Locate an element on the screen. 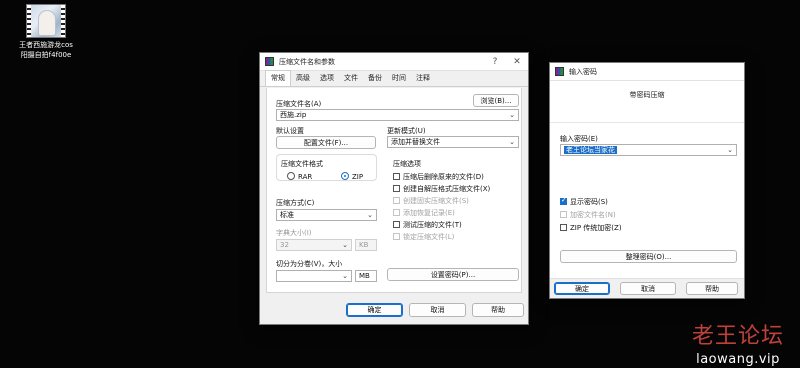 Image resolution: width=800 pixels, height=368 pixels. option-label: 加密文件名(N) is located at coordinates (593, 215).